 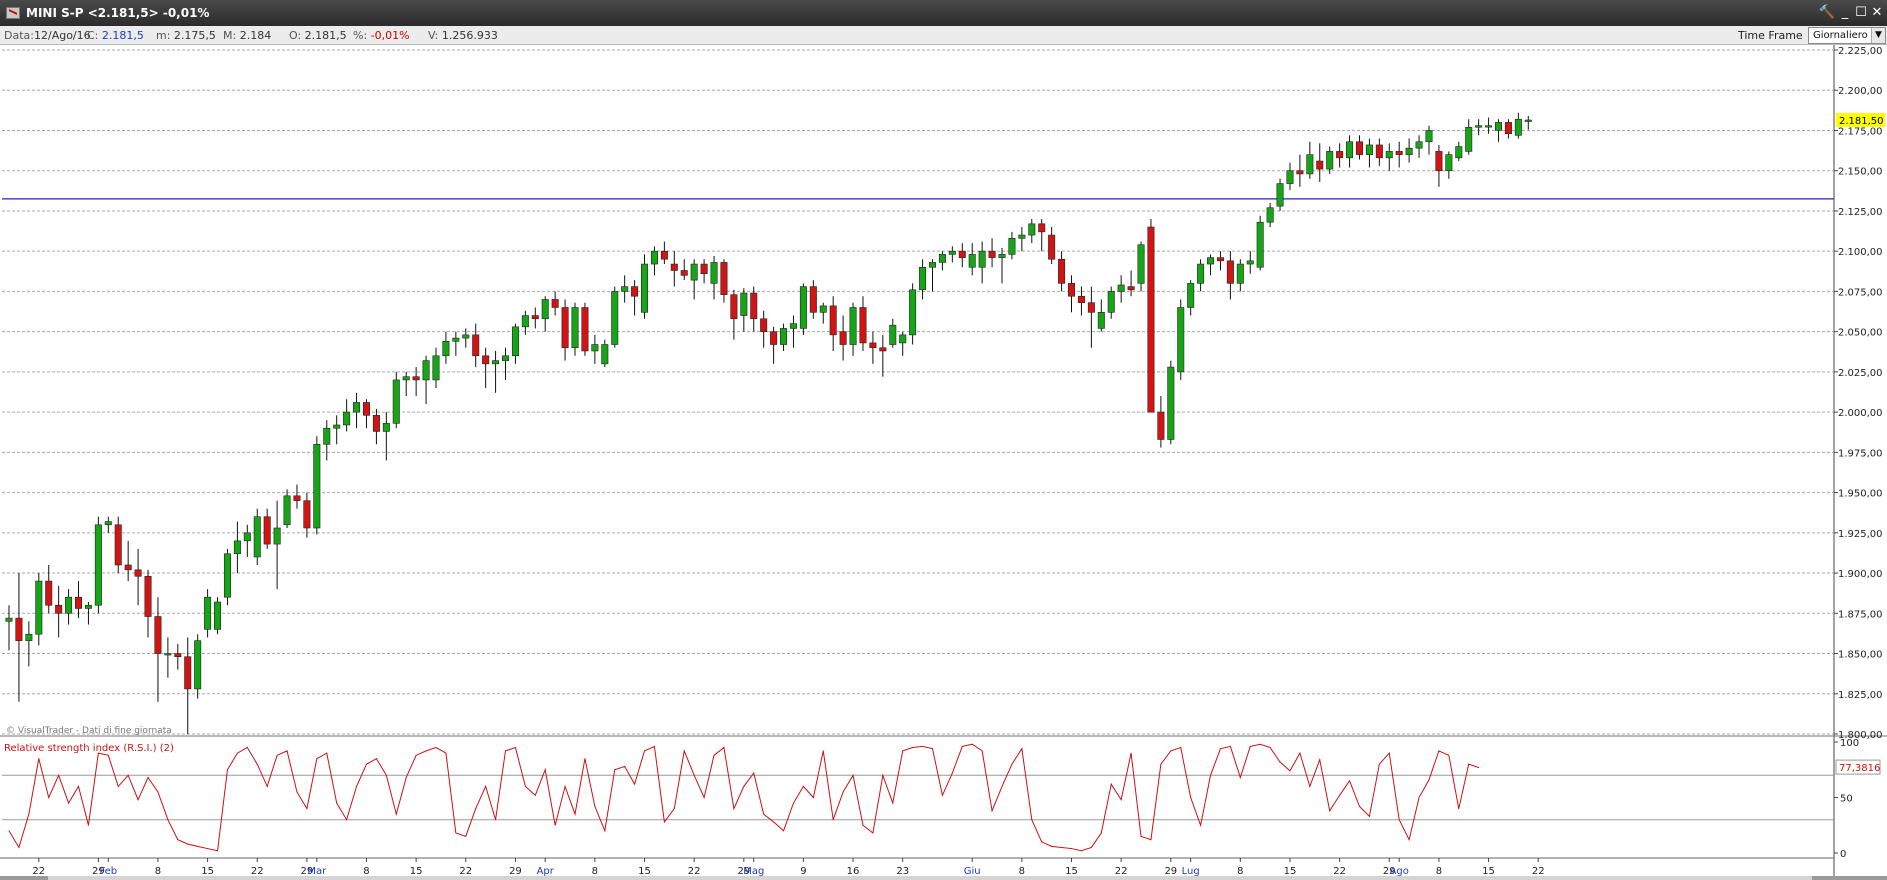 What do you see at coordinates (943, 878) in the screenshot?
I see `horizontal-scrollbar` at bounding box center [943, 878].